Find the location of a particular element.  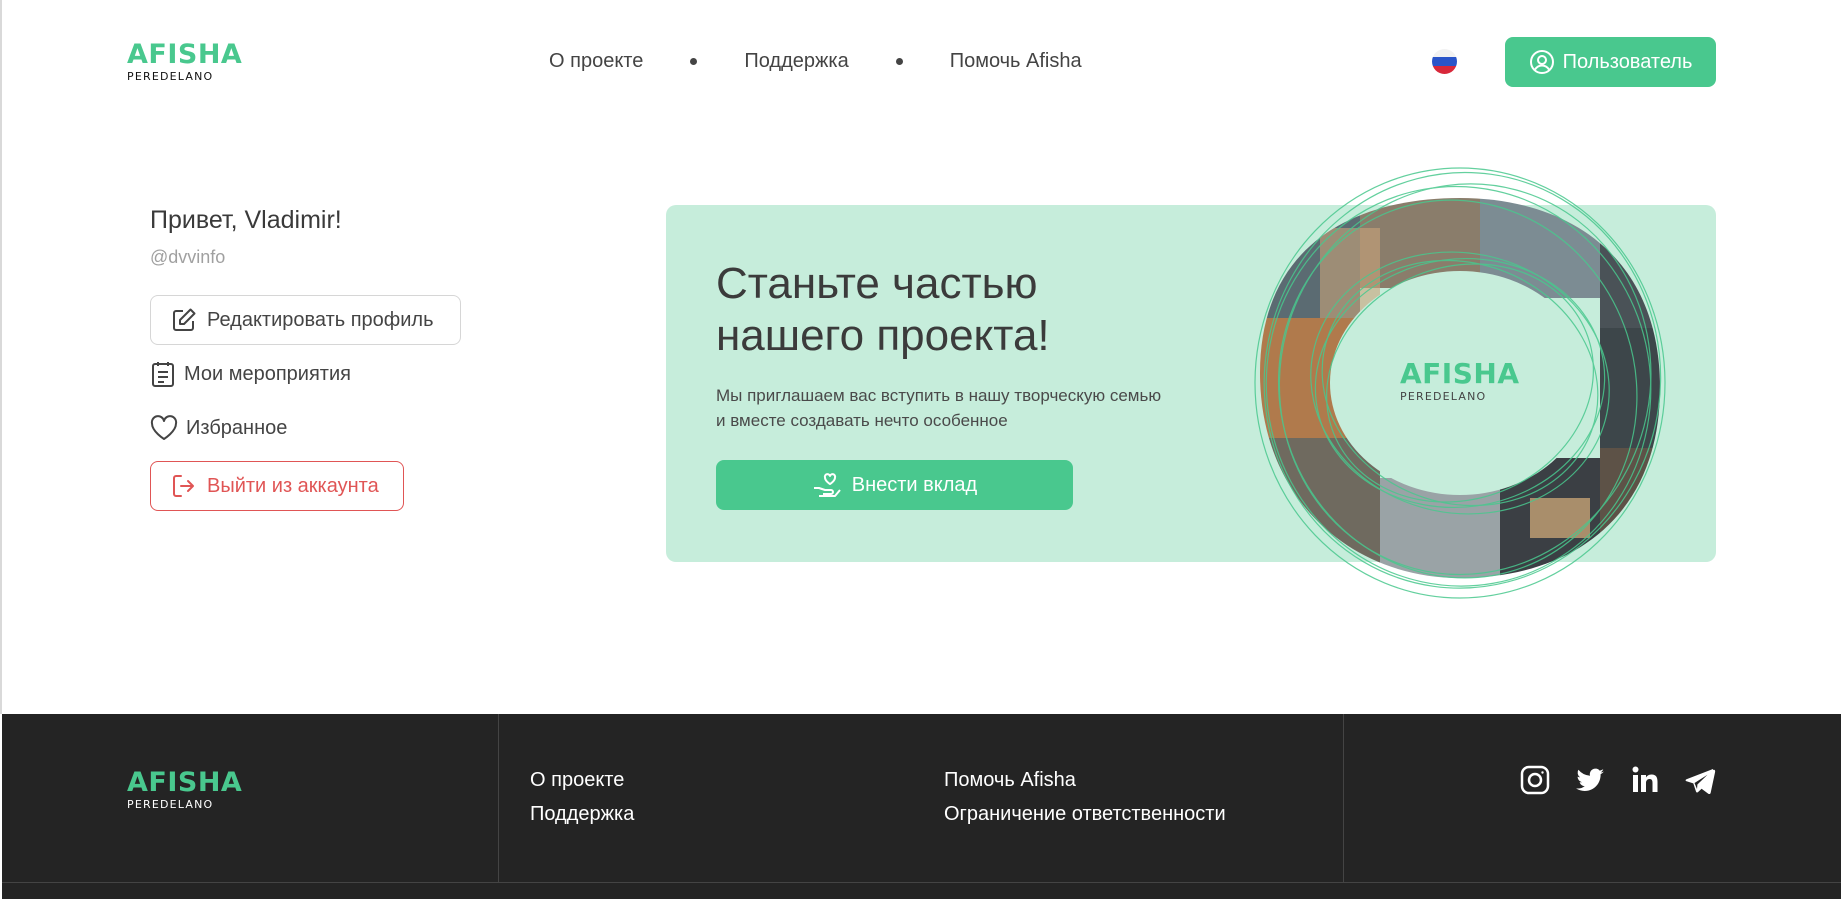

footer-link-about: О проекте is located at coordinates (577, 780).